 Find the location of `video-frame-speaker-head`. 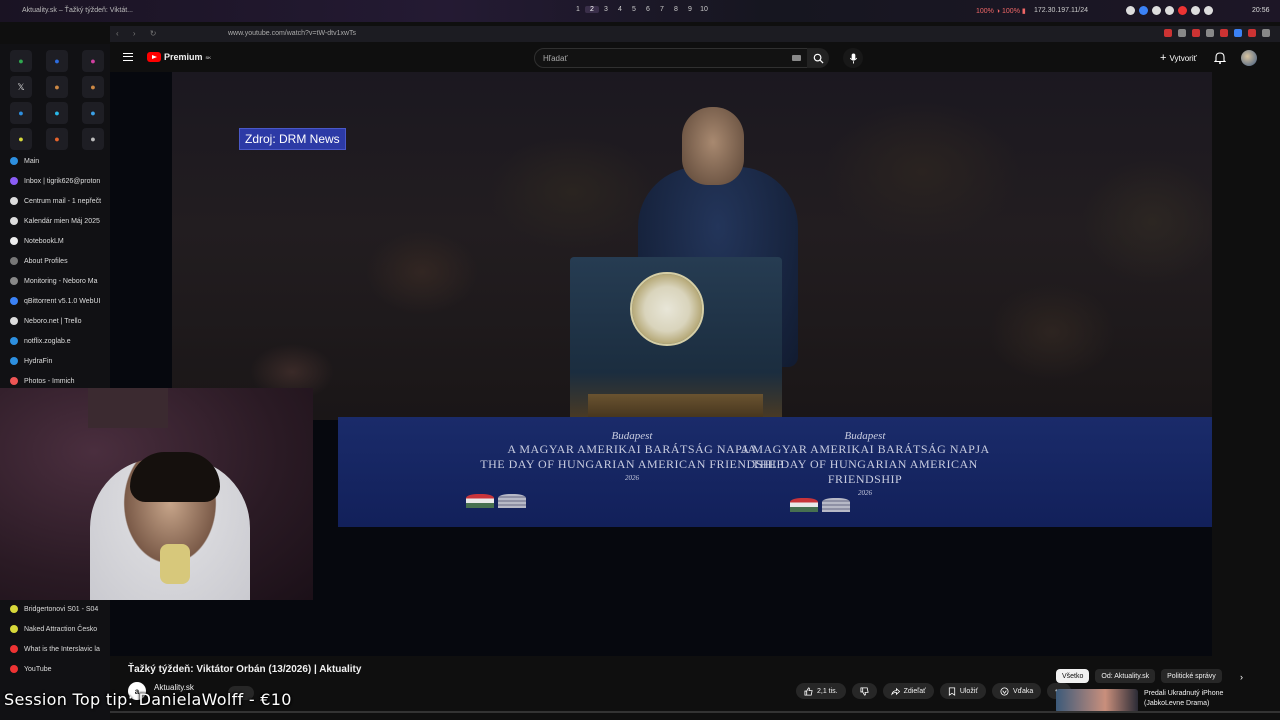

video-frame-speaker-head is located at coordinates (713, 146).